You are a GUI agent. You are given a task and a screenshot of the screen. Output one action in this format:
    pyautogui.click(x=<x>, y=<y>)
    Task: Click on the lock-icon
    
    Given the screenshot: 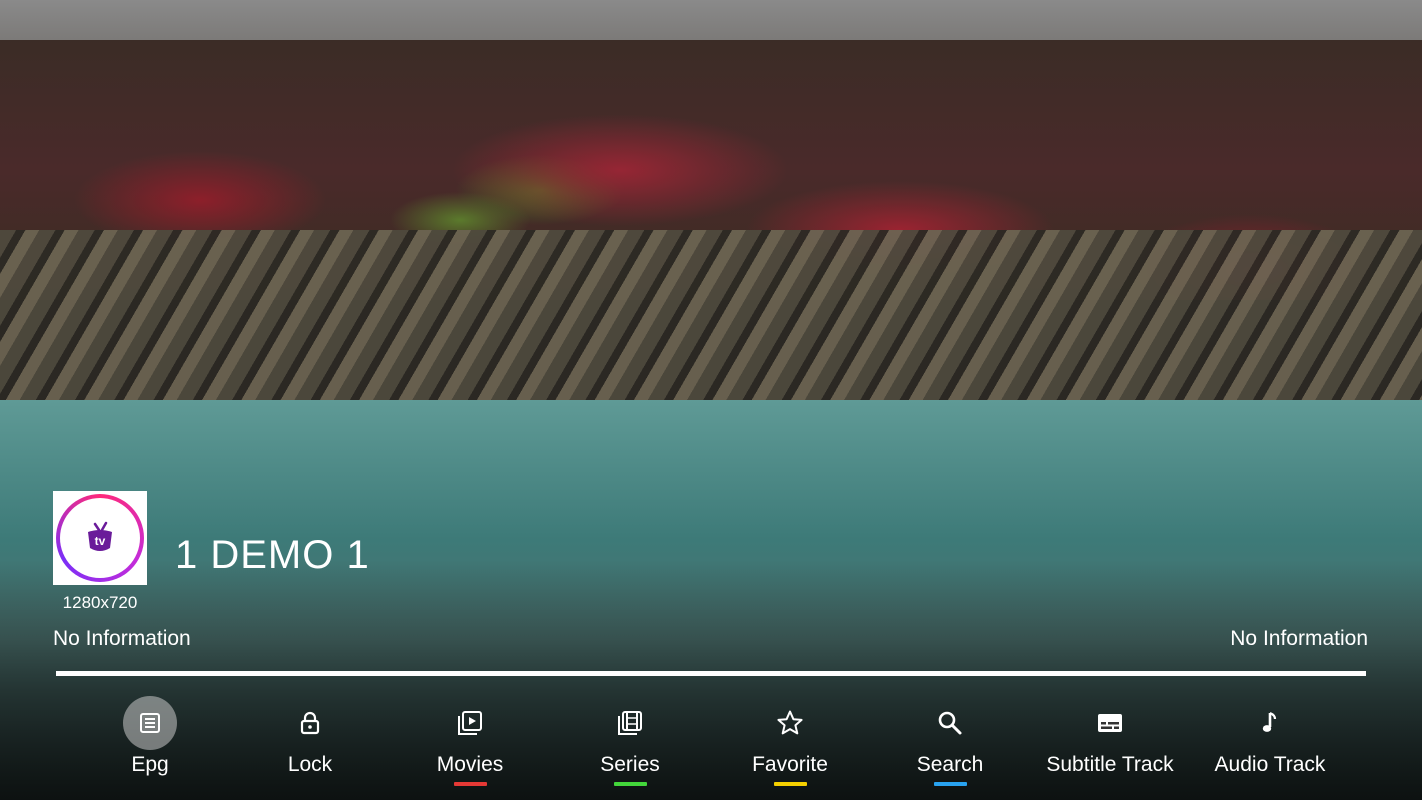 What is the action you would take?
    pyautogui.click(x=310, y=723)
    